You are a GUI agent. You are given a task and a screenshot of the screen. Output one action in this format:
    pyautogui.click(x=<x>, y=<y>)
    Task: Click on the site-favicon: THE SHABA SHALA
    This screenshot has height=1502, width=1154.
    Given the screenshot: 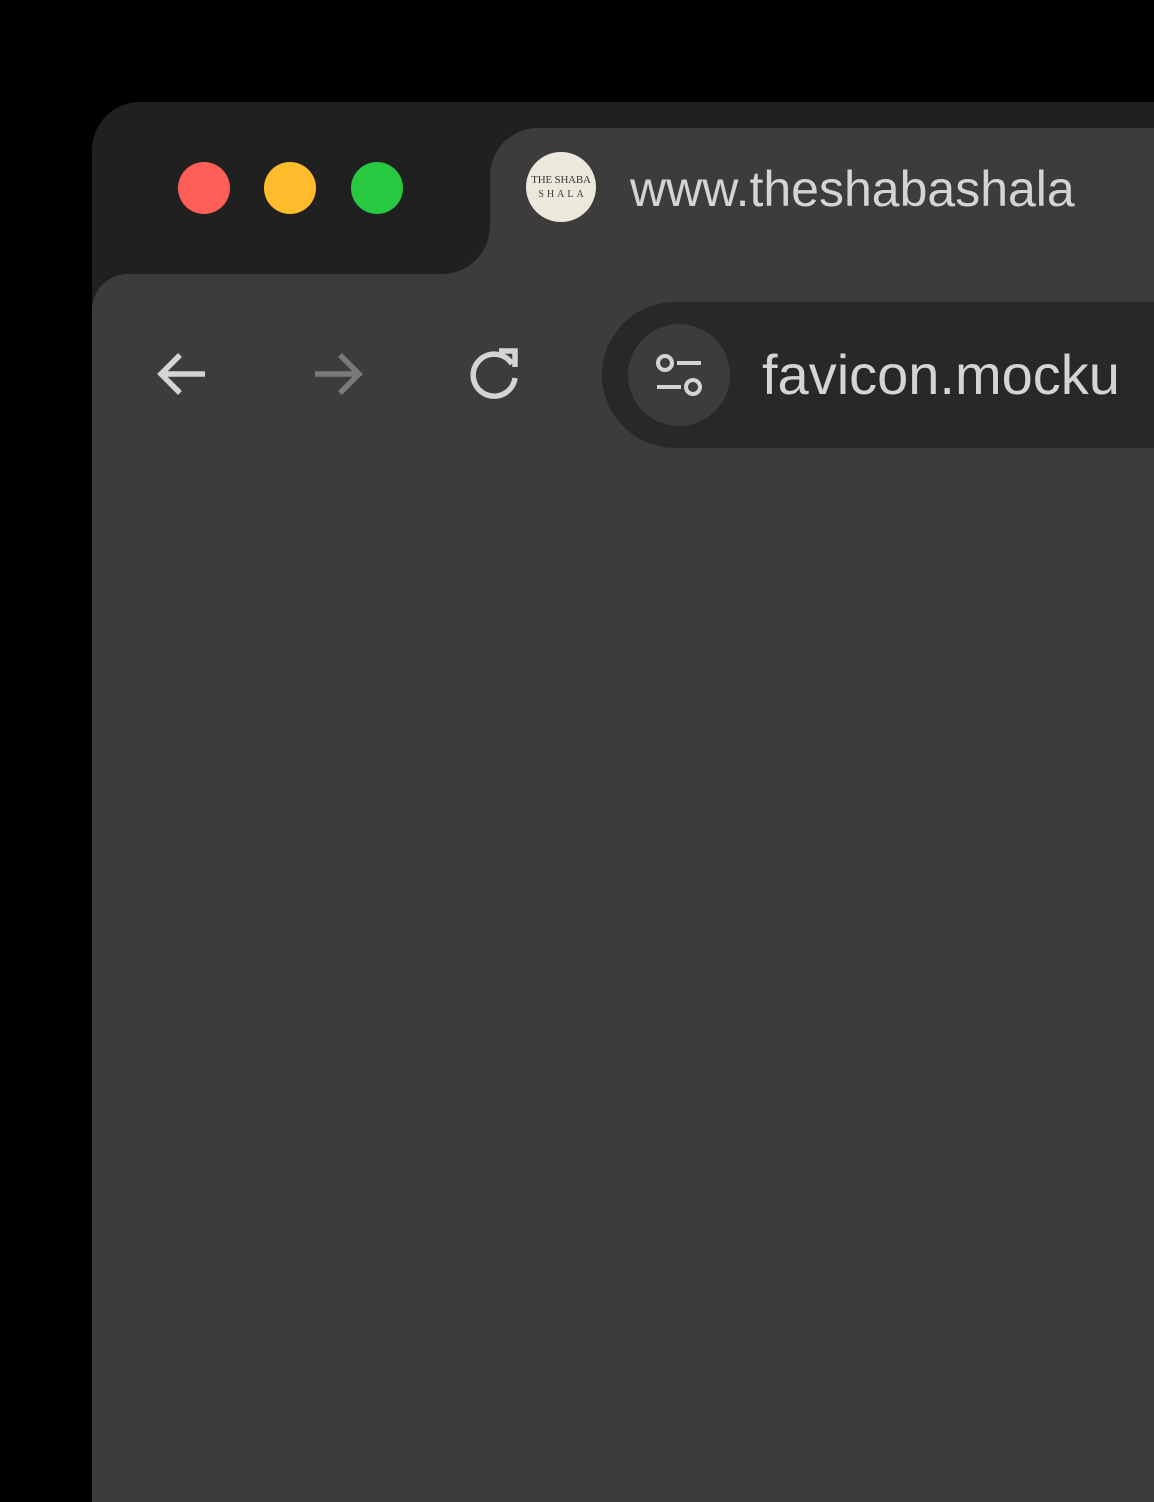 What is the action you would take?
    pyautogui.click(x=561, y=187)
    